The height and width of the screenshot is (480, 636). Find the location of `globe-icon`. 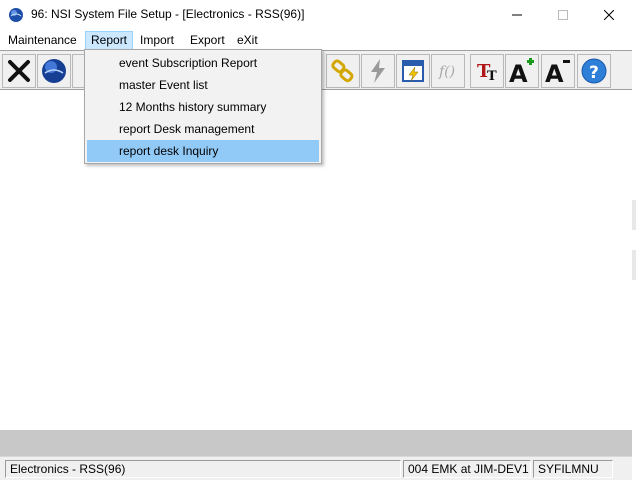

globe-icon is located at coordinates (54, 71).